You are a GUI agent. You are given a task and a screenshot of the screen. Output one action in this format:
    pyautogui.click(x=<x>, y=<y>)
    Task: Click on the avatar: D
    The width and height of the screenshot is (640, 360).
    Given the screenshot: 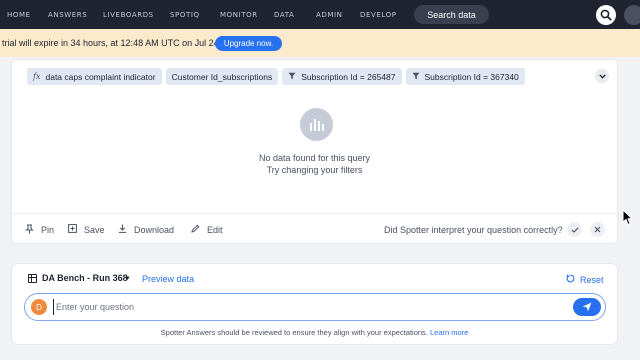 What is the action you would take?
    pyautogui.click(x=39, y=307)
    